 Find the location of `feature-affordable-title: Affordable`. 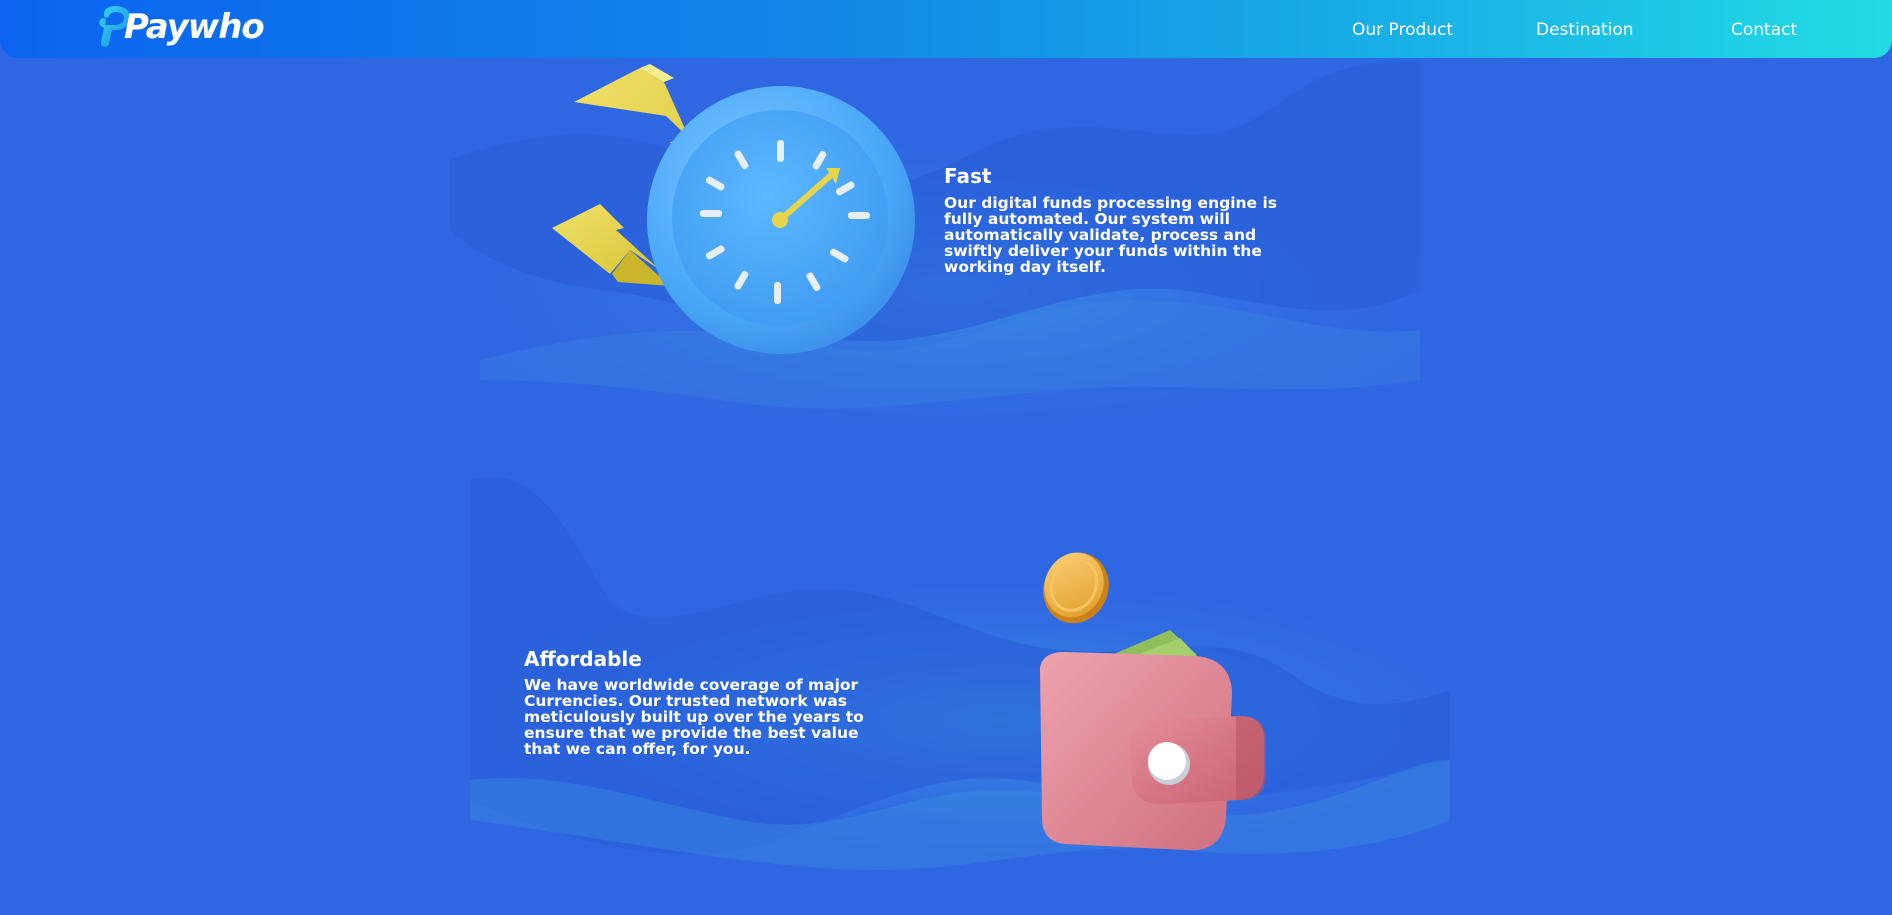

feature-affordable-title: Affordable is located at coordinates (583, 659).